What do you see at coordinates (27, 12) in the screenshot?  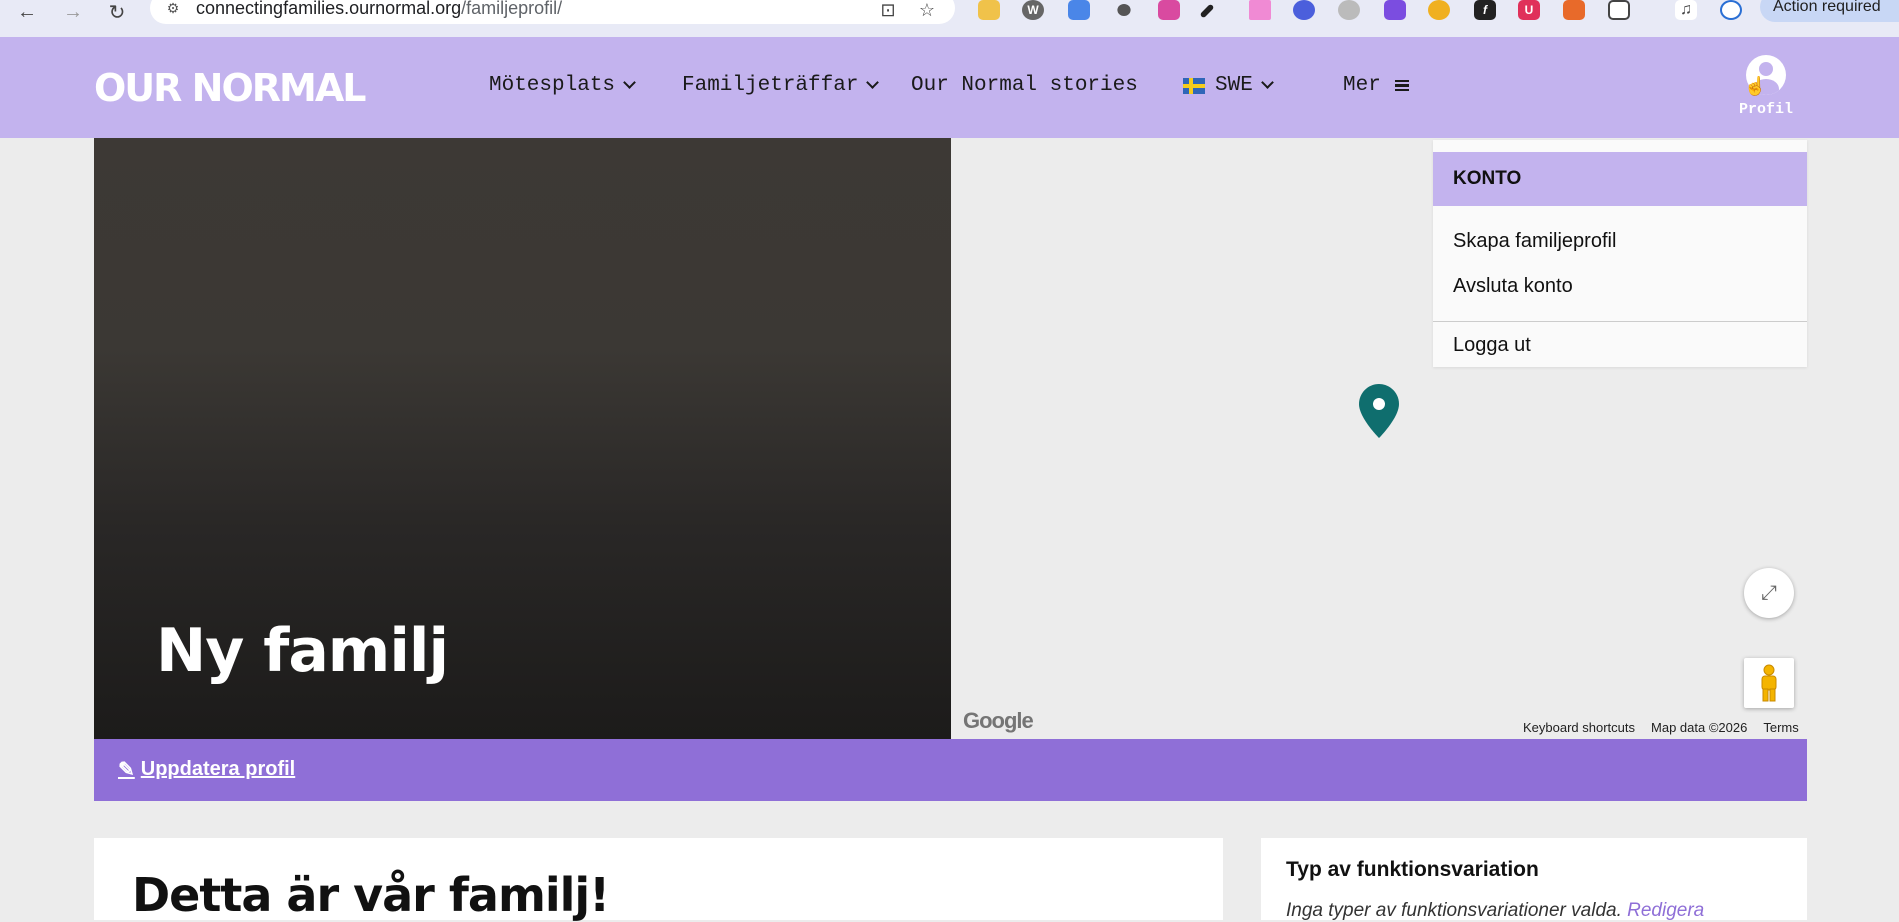 I see `back-icon: ←` at bounding box center [27, 12].